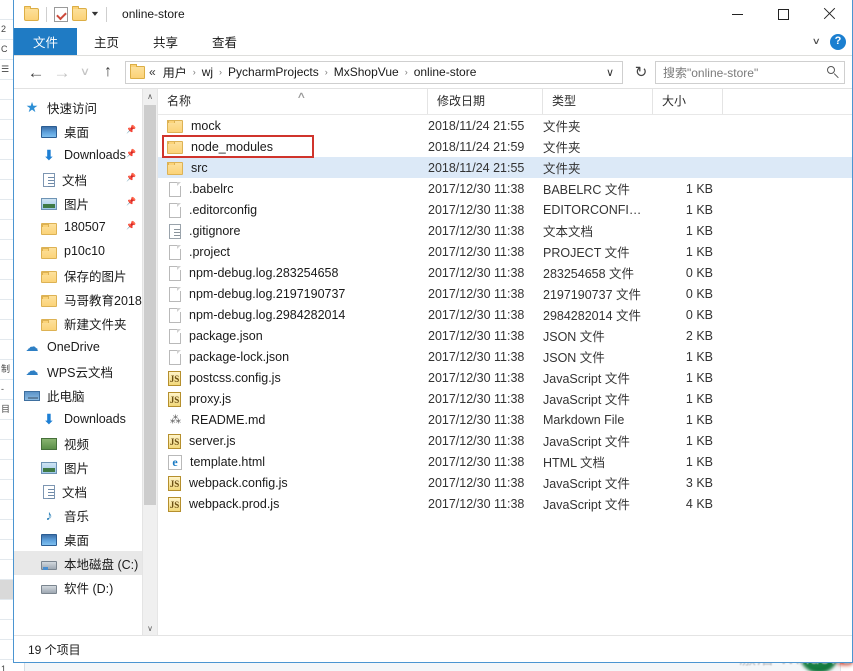 This screenshot has width=853, height=671. I want to click on sidebar-item: 本地磁盘 (C:), so click(78, 563).